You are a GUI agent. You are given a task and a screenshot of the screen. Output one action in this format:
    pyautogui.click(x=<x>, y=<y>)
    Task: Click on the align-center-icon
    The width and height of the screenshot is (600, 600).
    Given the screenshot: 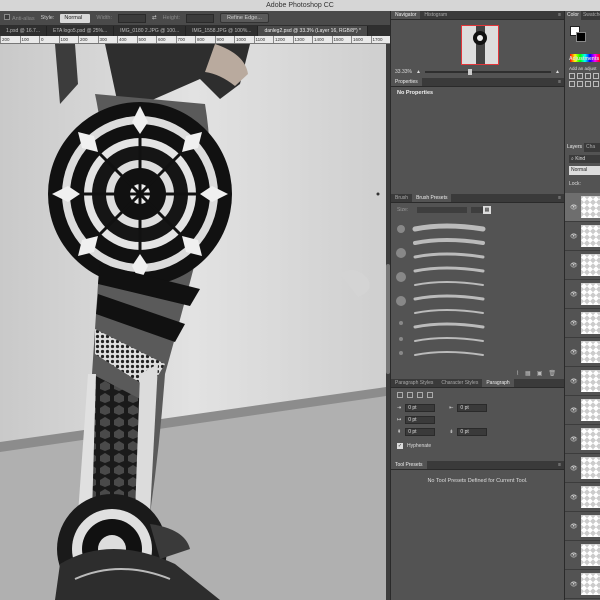 What is the action you would take?
    pyautogui.click(x=410, y=395)
    